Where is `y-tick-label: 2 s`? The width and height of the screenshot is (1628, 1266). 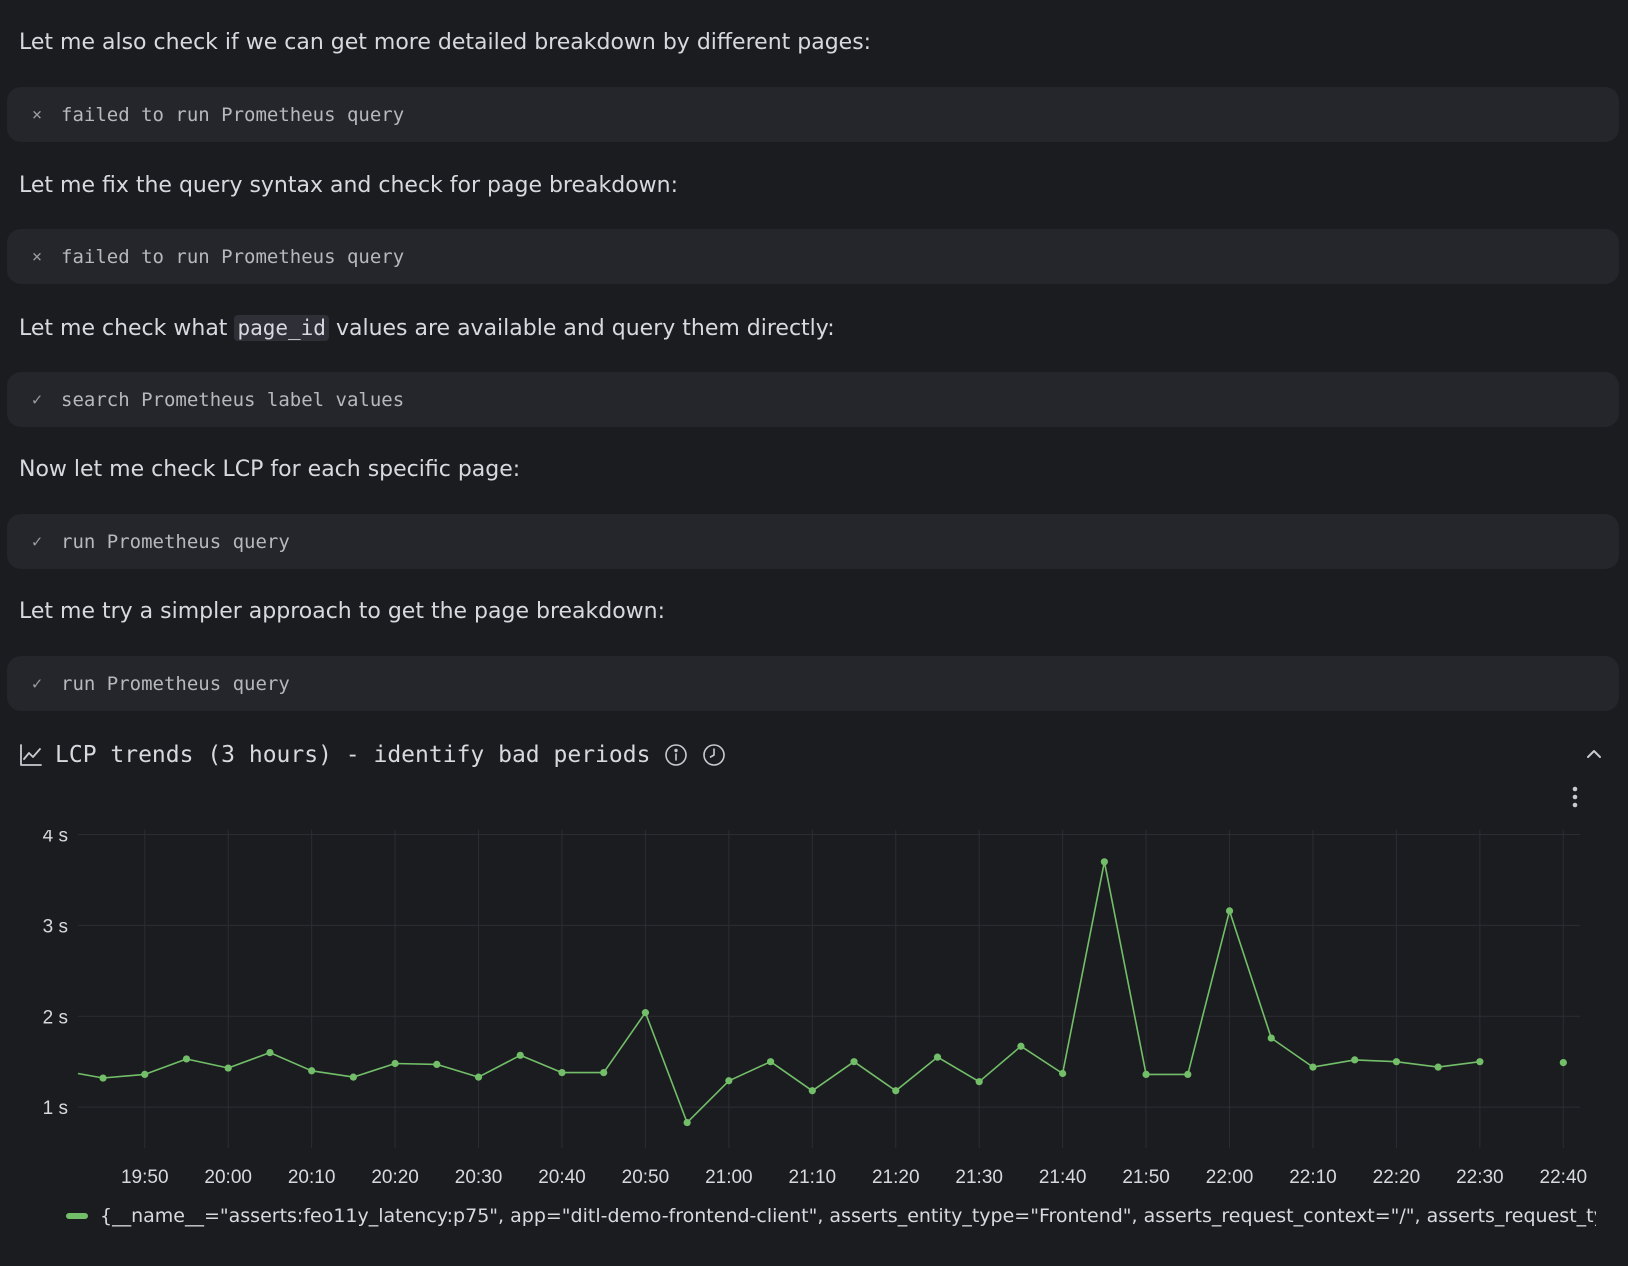
y-tick-label: 2 s is located at coordinates (55, 1017).